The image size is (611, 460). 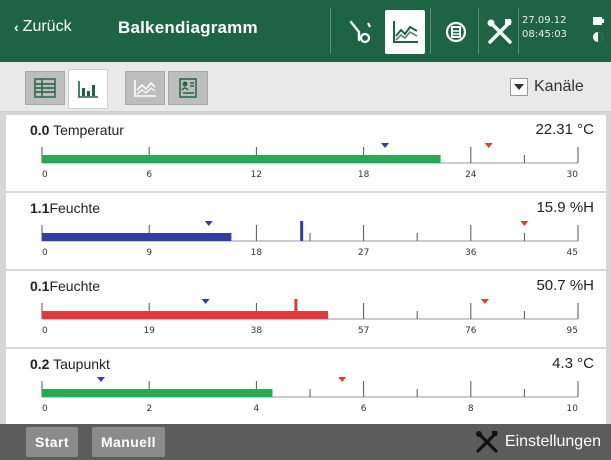 What do you see at coordinates (559, 86) in the screenshot?
I see `dropdown-label: Kanäle` at bounding box center [559, 86].